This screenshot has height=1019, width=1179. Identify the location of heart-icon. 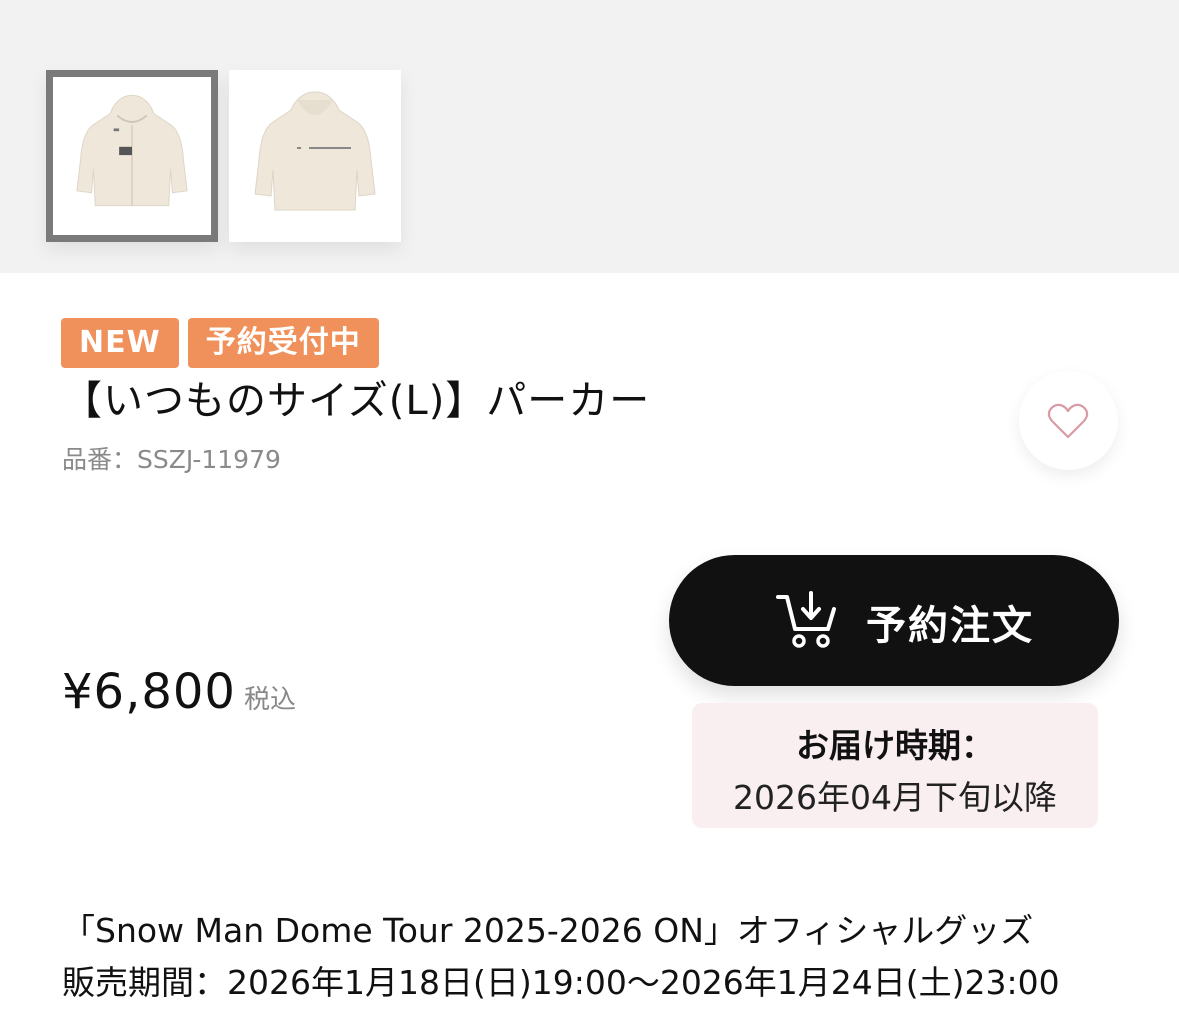
(1068, 421).